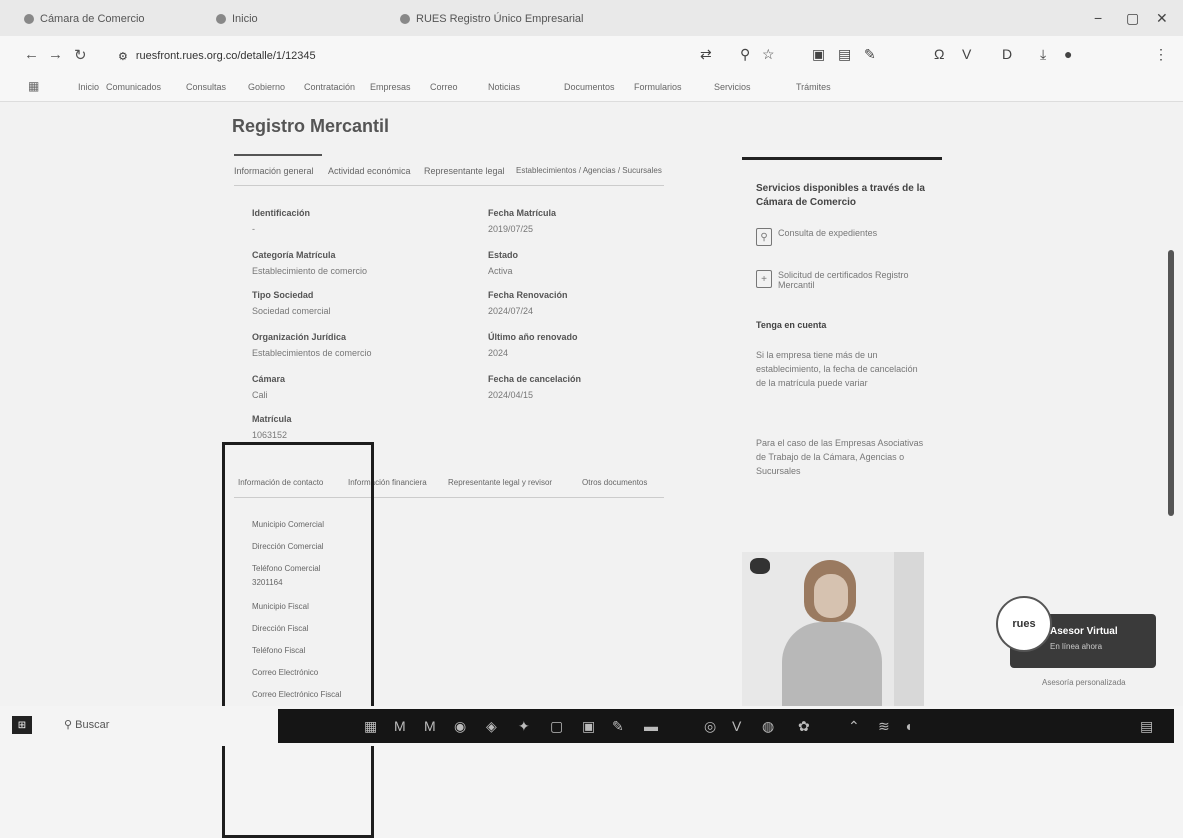 The image size is (1183, 838). I want to click on bookmark-item: Trámites, so click(813, 87).